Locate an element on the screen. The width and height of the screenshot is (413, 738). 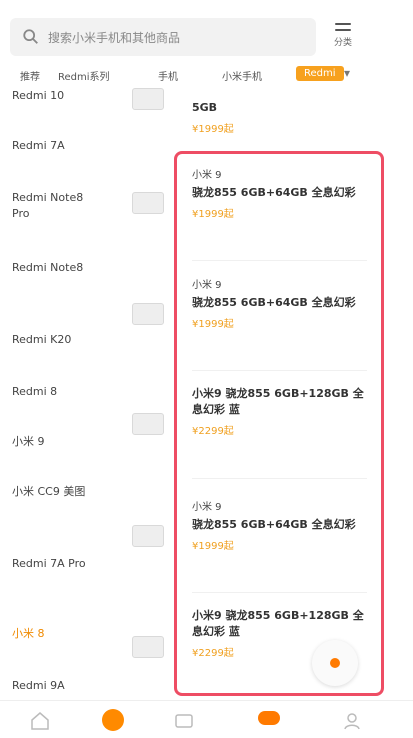
tab-redmi-series: Redmi系列 is located at coordinates (84, 75).